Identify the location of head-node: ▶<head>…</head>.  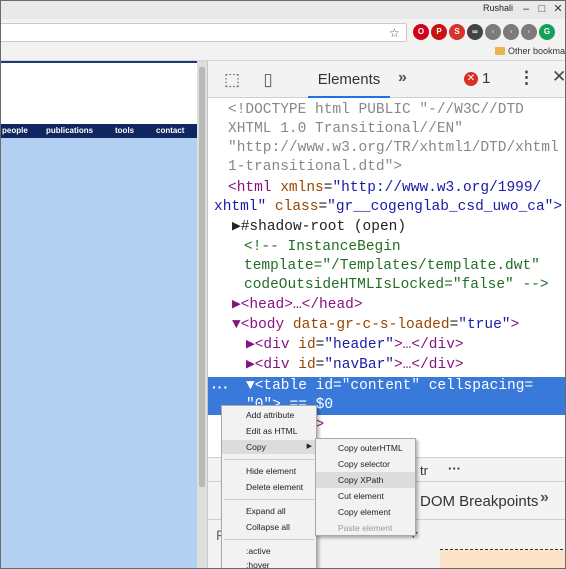
(297, 306).